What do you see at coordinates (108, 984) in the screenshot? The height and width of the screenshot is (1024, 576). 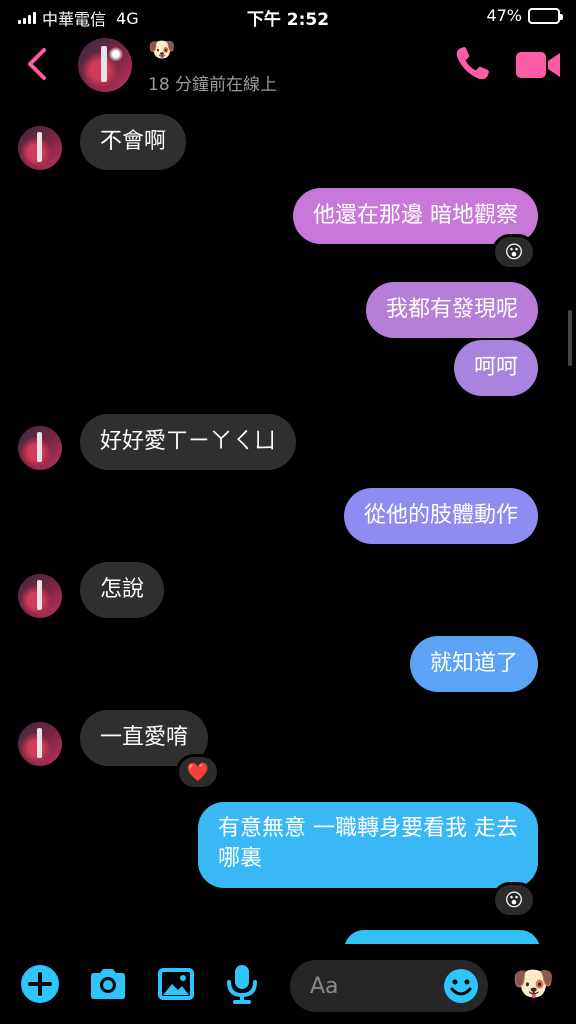 I see `camera-icon` at bounding box center [108, 984].